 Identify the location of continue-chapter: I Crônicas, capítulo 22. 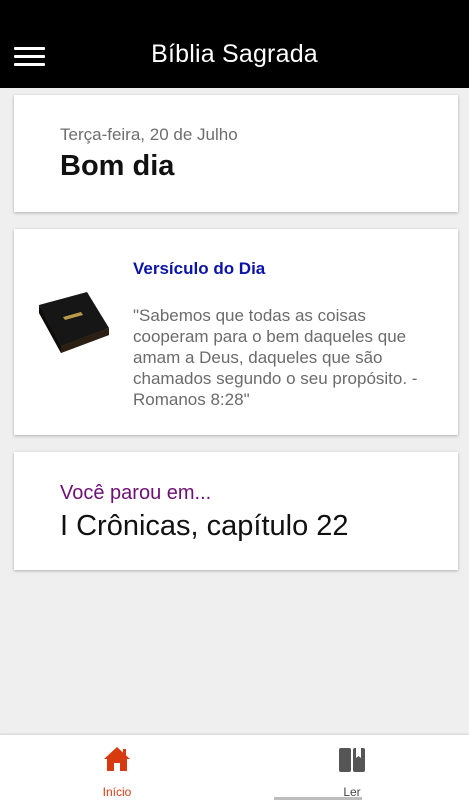
(204, 526).